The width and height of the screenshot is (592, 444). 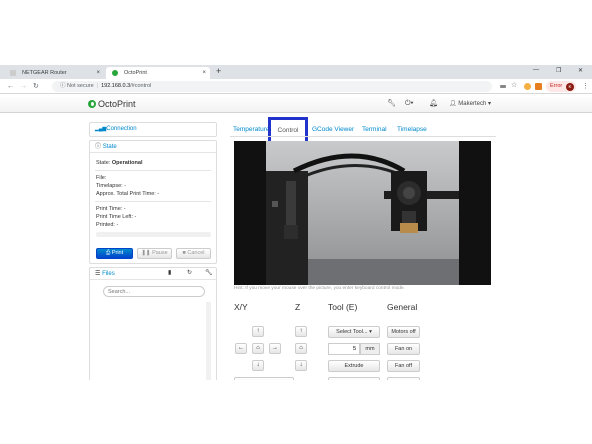 I want to click on files-panel: ☰ Files ▮ ↻ 🔧︎, so click(x=153, y=327).